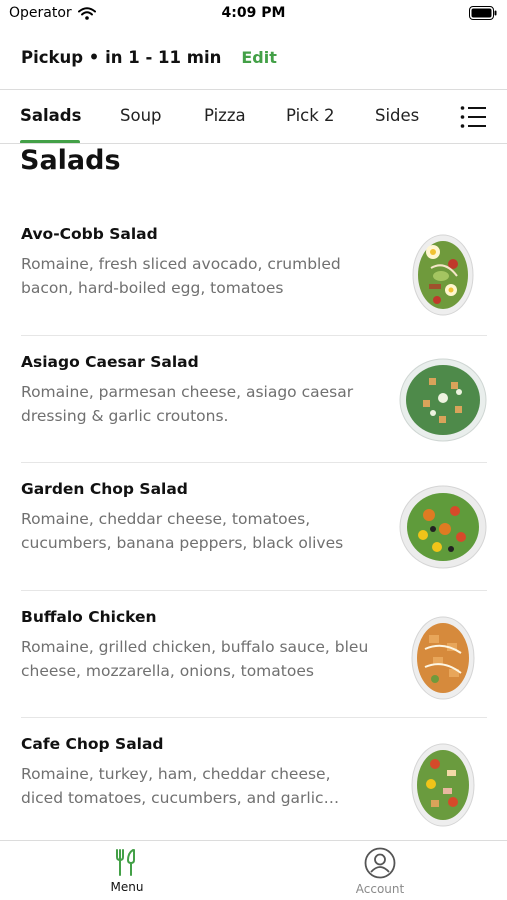  Describe the element at coordinates (397, 115) in the screenshot. I see `tab-sides: Sides` at that location.